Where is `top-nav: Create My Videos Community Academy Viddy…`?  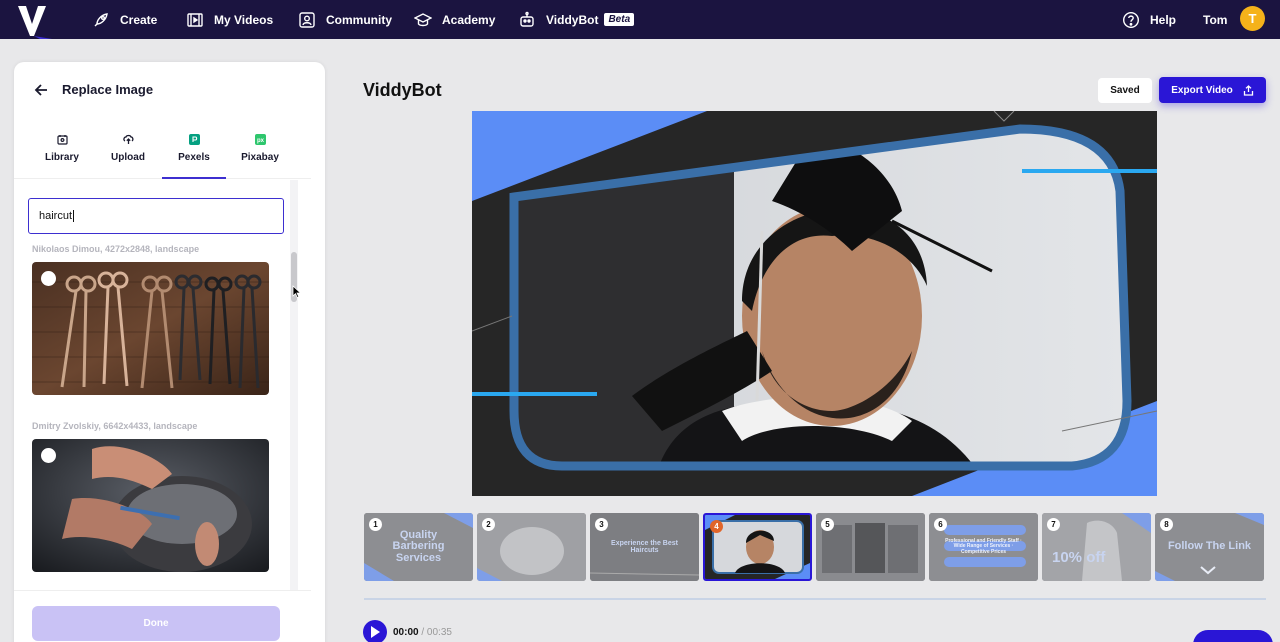
top-nav: Create My Videos Community Academy Viddy… is located at coordinates (640, 19).